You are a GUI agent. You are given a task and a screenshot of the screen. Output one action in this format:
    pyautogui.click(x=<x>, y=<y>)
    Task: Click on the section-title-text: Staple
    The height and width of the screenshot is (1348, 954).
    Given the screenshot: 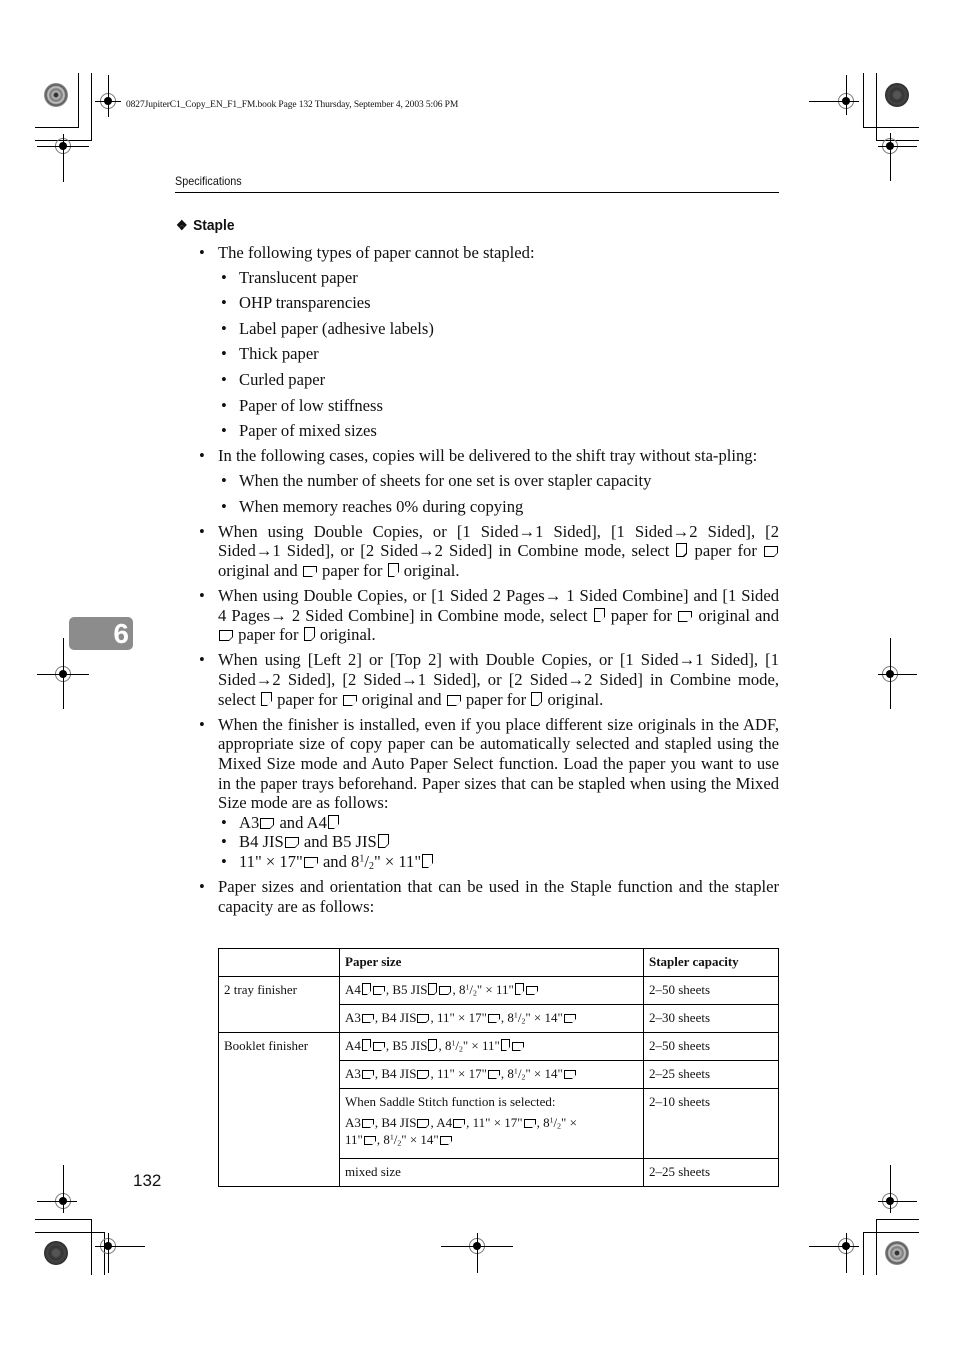 What is the action you would take?
    pyautogui.click(x=214, y=225)
    